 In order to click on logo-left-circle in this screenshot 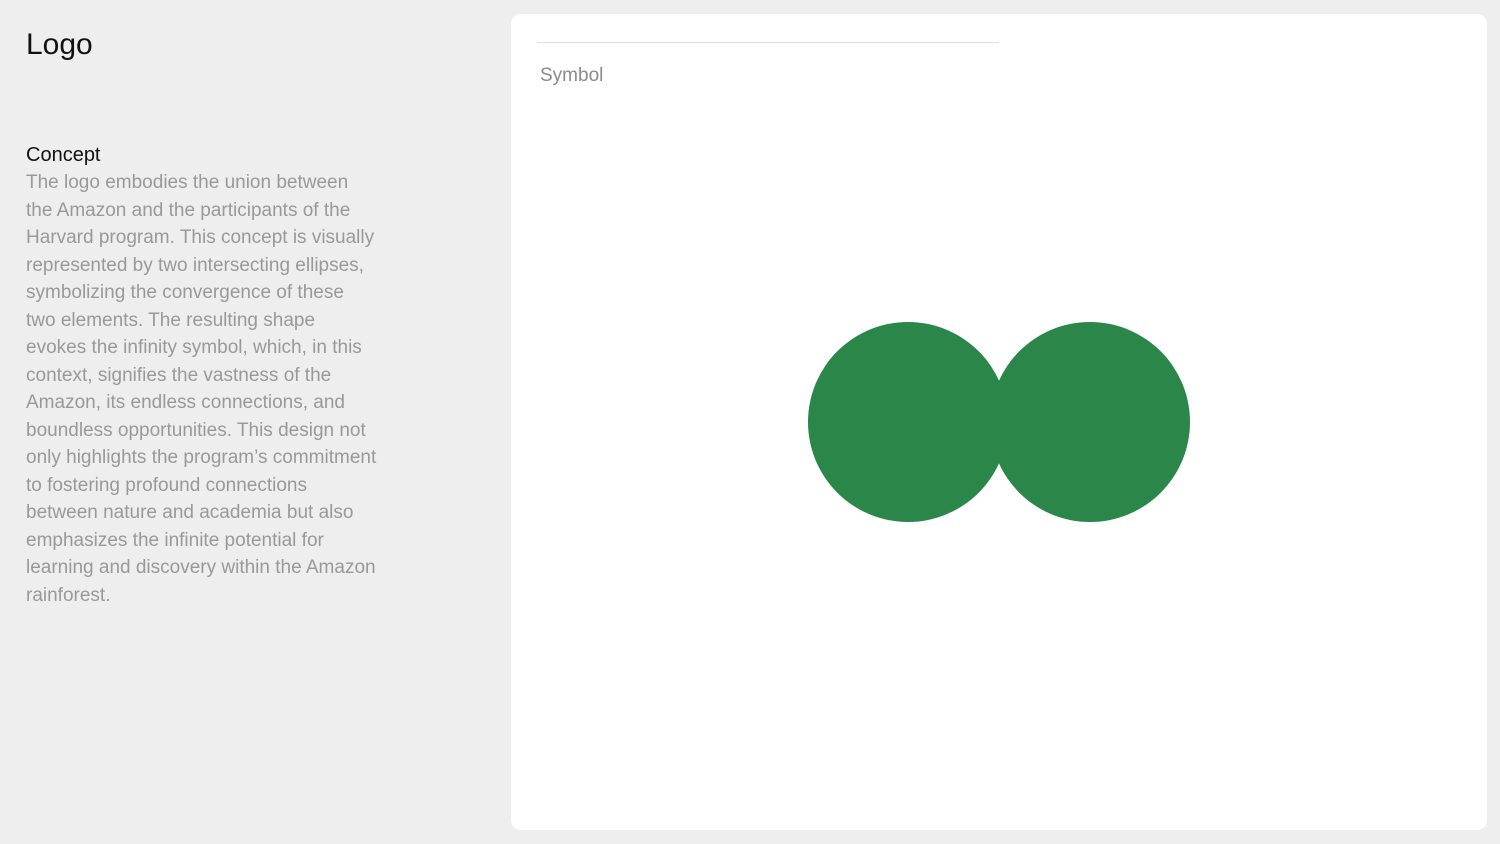, I will do `click(908, 422)`.